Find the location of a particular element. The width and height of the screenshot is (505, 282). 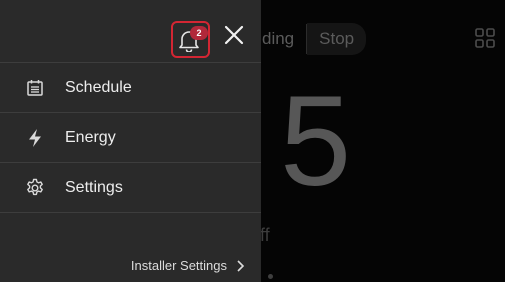

installer-settings-label: Installer Settings is located at coordinates (178, 265).